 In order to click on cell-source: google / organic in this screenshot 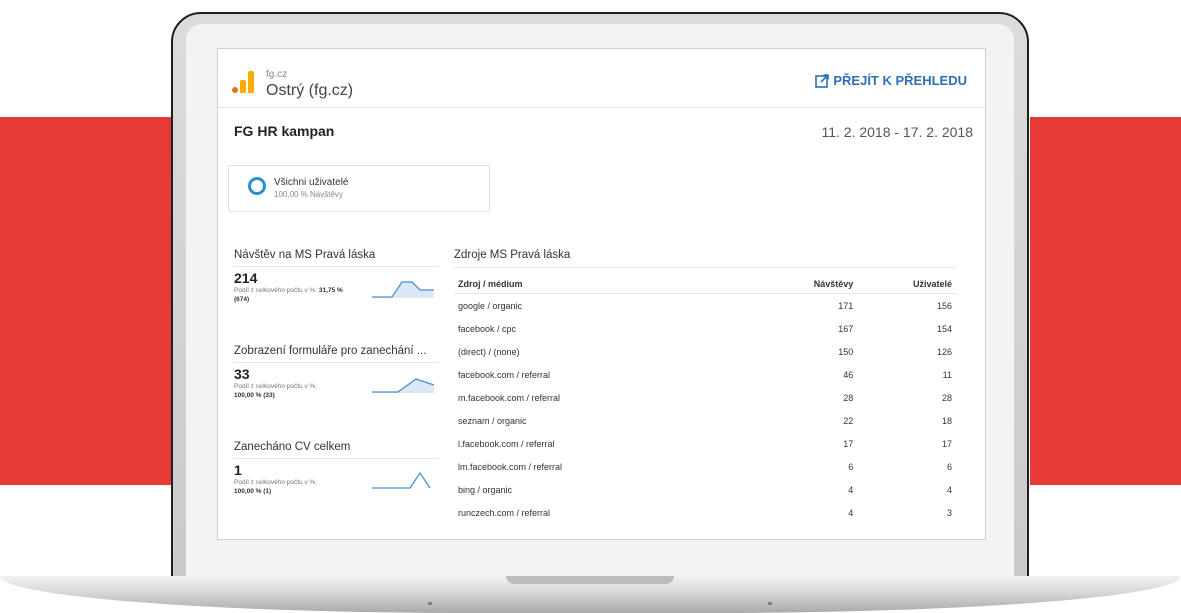, I will do `click(490, 305)`.